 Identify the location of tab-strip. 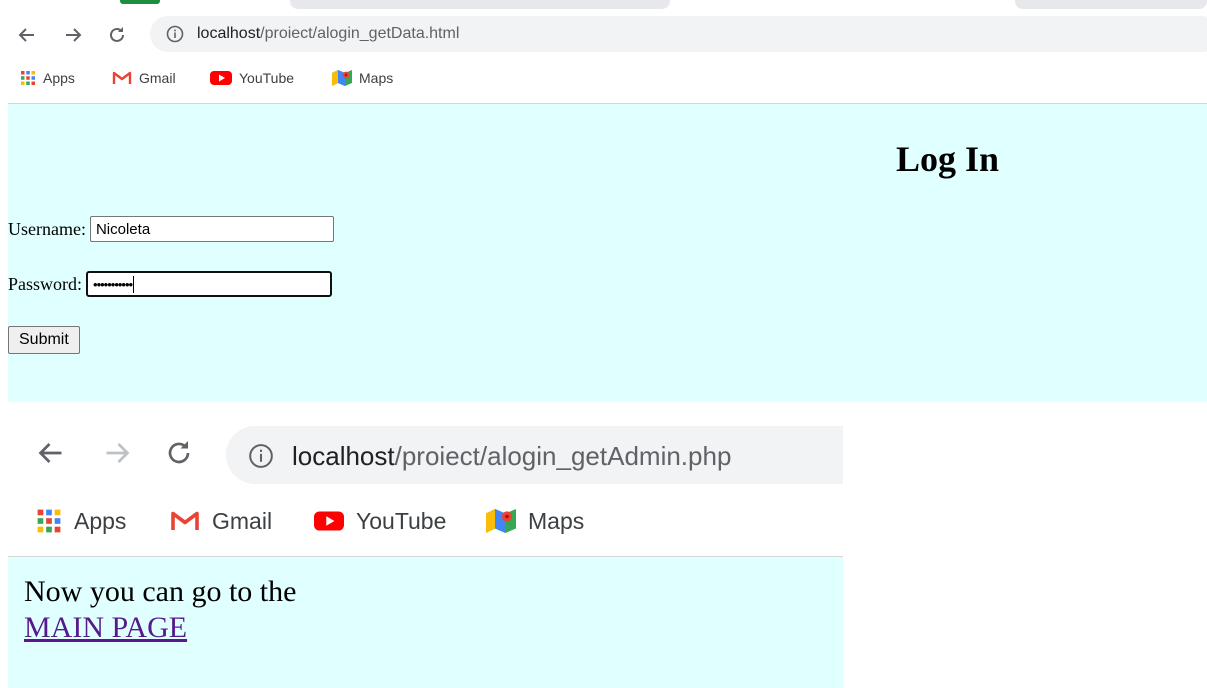
(603, 5).